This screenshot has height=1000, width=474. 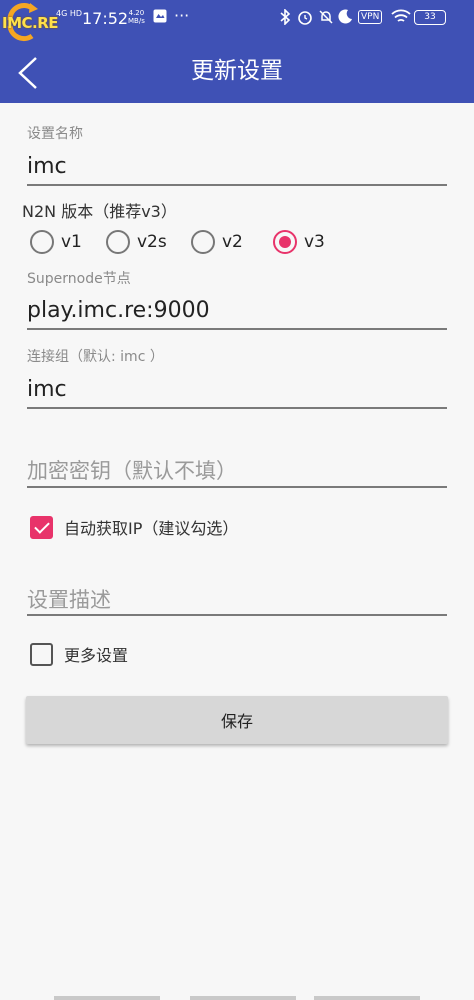 I want to click on battery-indicator: 33, so click(x=430, y=17).